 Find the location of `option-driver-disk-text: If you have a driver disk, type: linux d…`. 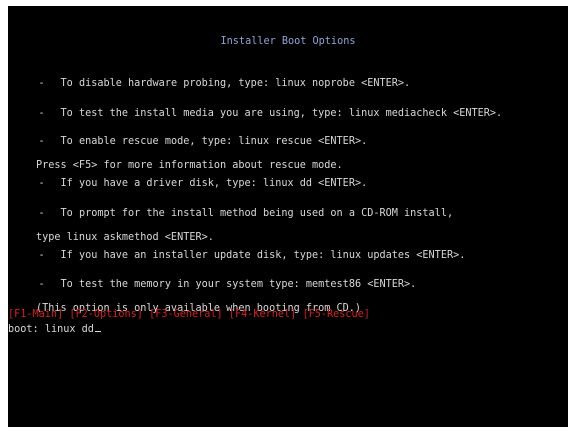

option-driver-disk-text: If you have a driver disk, type: linux d… is located at coordinates (214, 183).